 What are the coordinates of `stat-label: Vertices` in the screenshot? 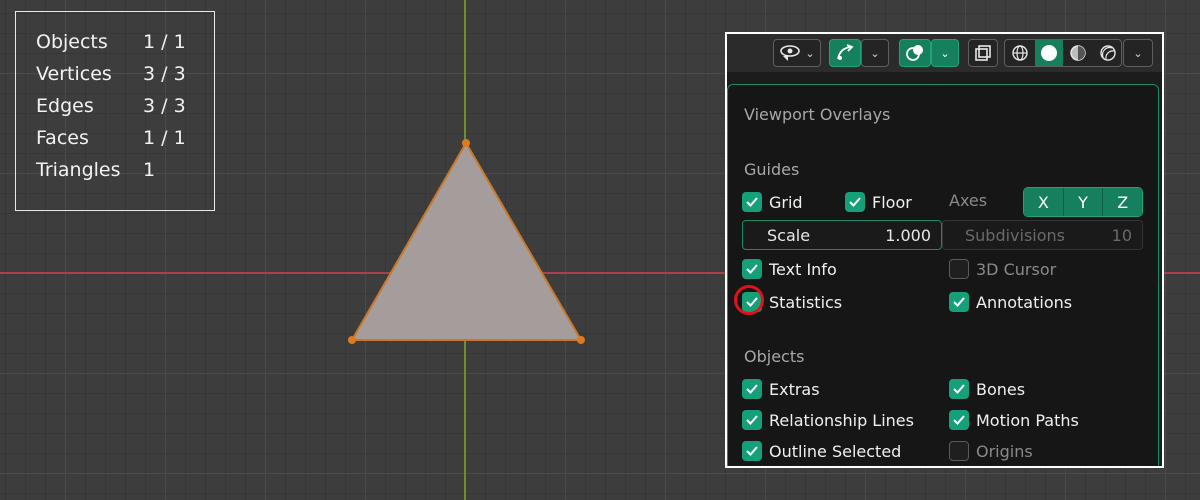 It's located at (74, 74).